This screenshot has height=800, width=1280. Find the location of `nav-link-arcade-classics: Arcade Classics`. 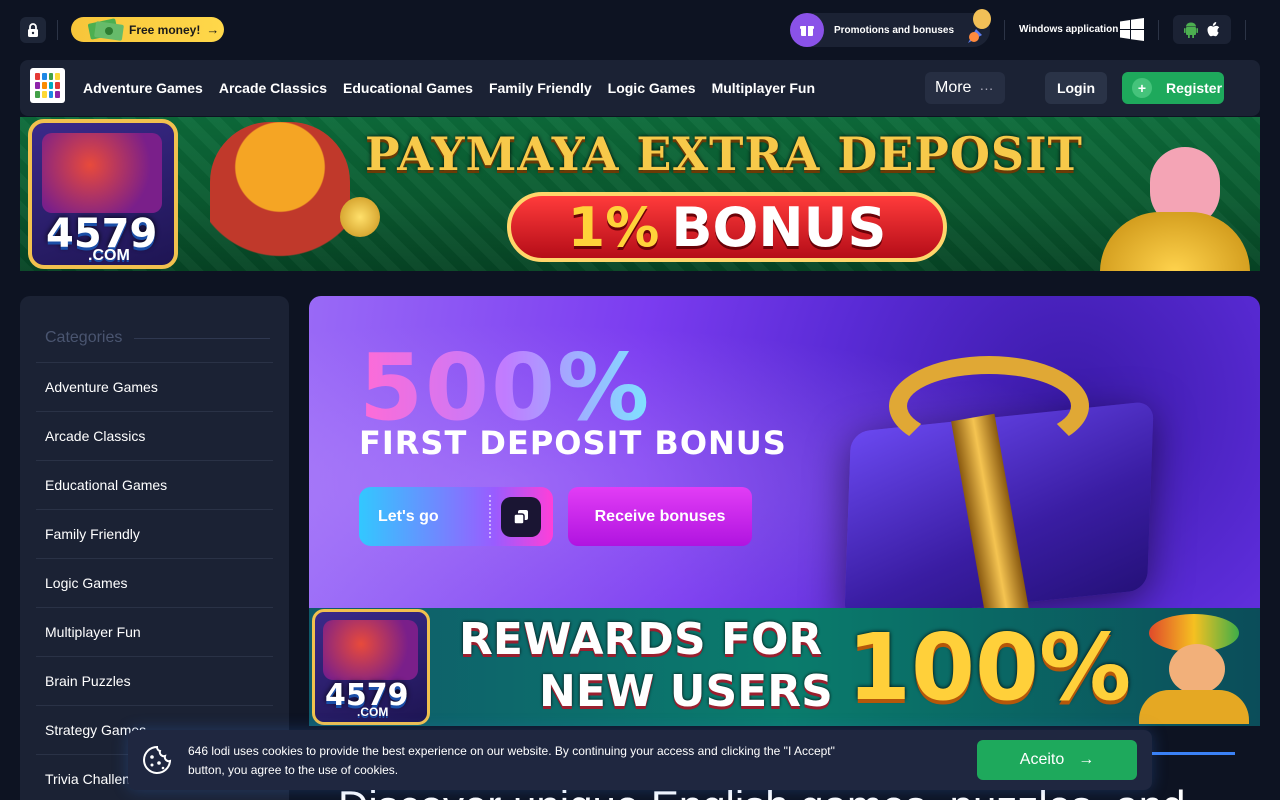

nav-link-arcade-classics: Arcade Classics is located at coordinates (273, 88).